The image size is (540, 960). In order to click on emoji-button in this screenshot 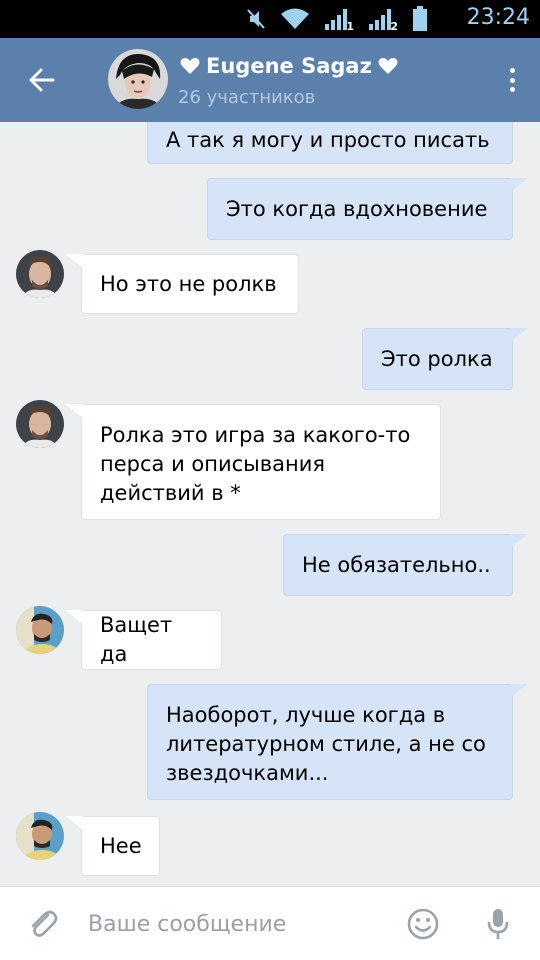, I will do `click(423, 924)`.